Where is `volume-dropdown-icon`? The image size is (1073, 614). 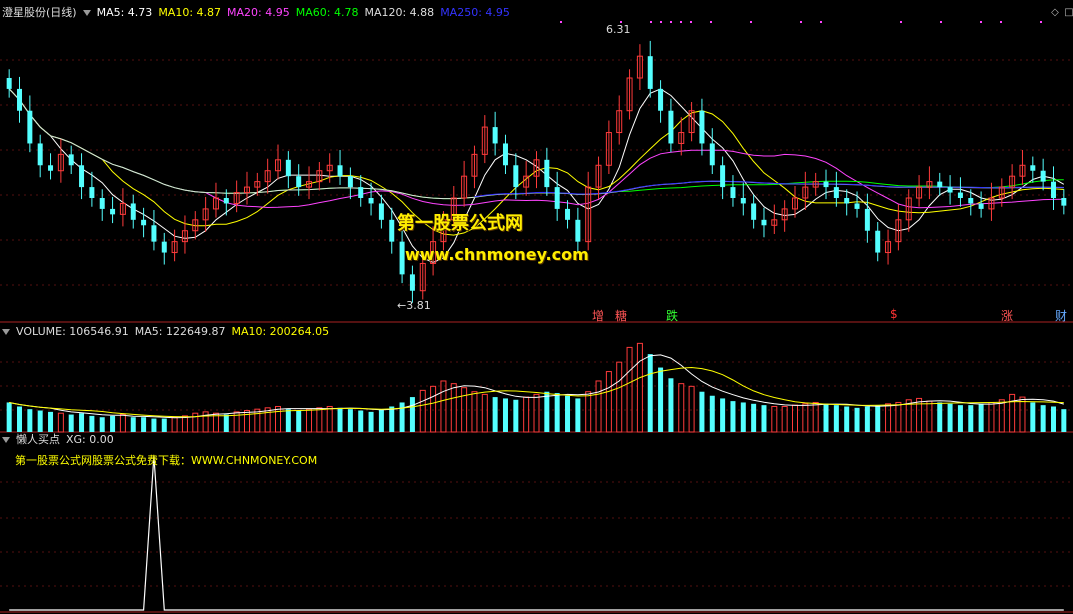 volume-dropdown-icon is located at coordinates (6, 332).